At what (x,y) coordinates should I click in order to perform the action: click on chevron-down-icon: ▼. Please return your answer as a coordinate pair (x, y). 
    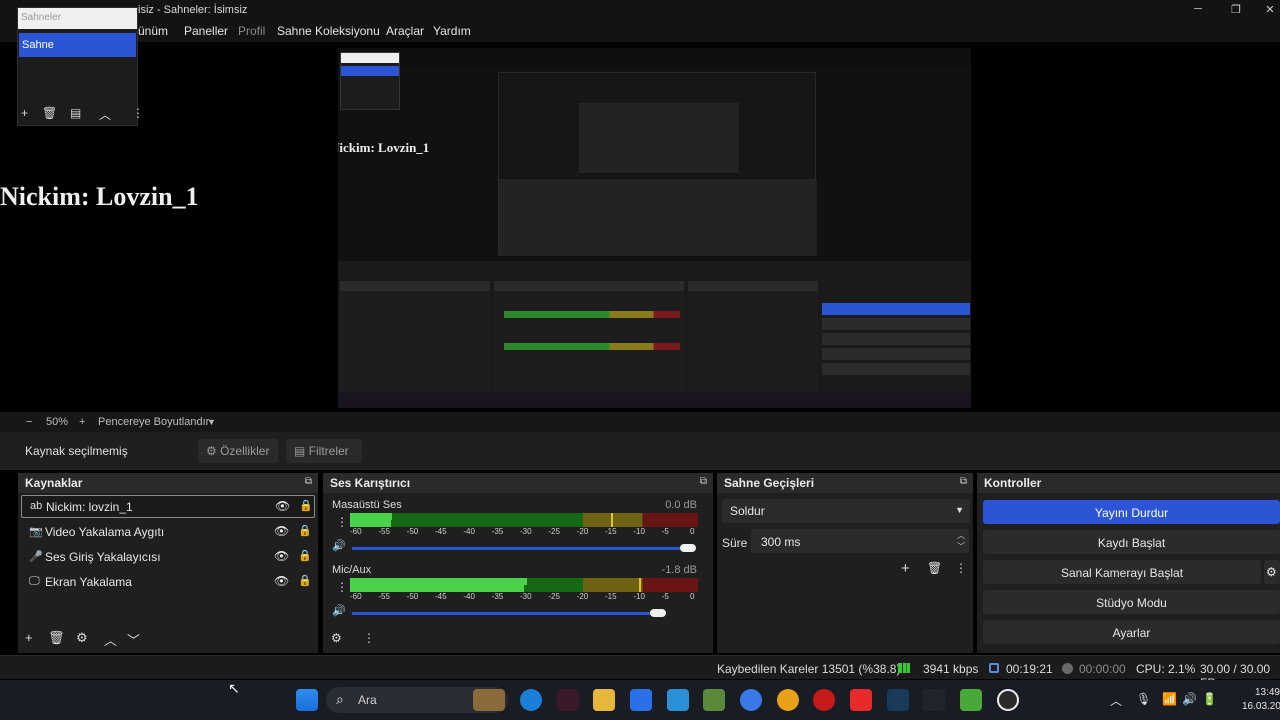
    Looking at the image, I should click on (211, 422).